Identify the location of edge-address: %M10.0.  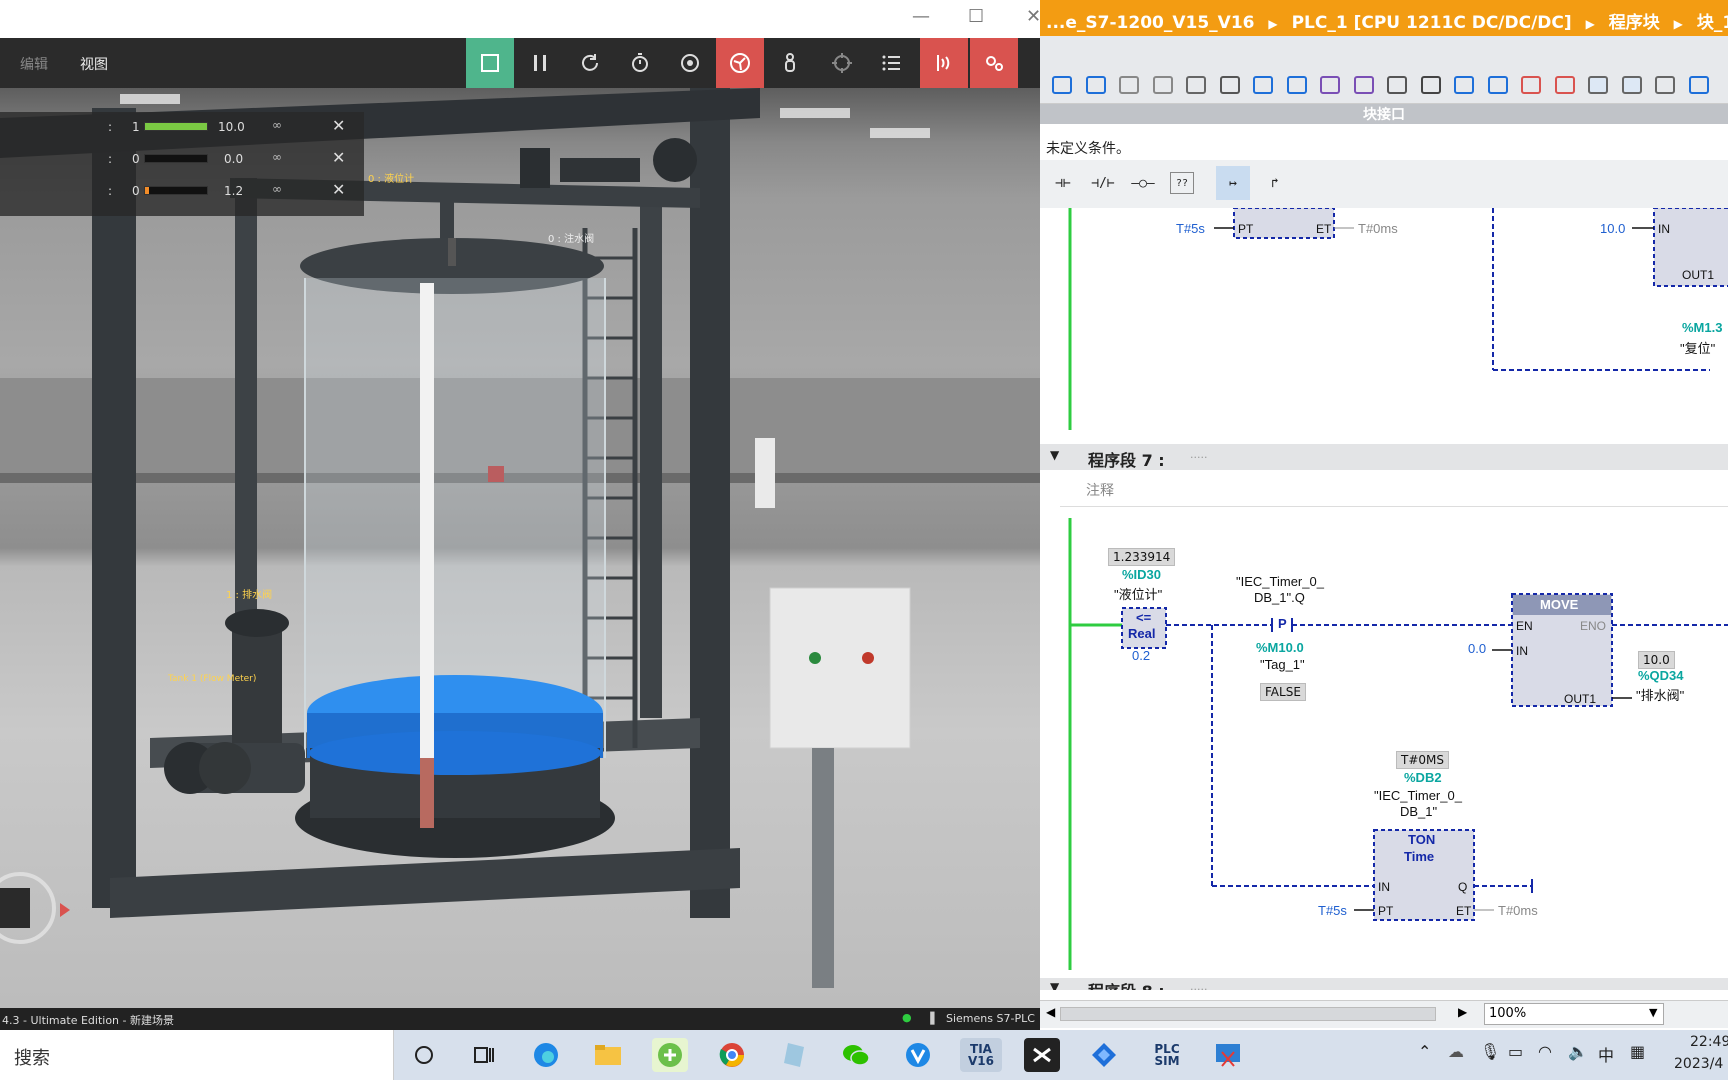
(1280, 647).